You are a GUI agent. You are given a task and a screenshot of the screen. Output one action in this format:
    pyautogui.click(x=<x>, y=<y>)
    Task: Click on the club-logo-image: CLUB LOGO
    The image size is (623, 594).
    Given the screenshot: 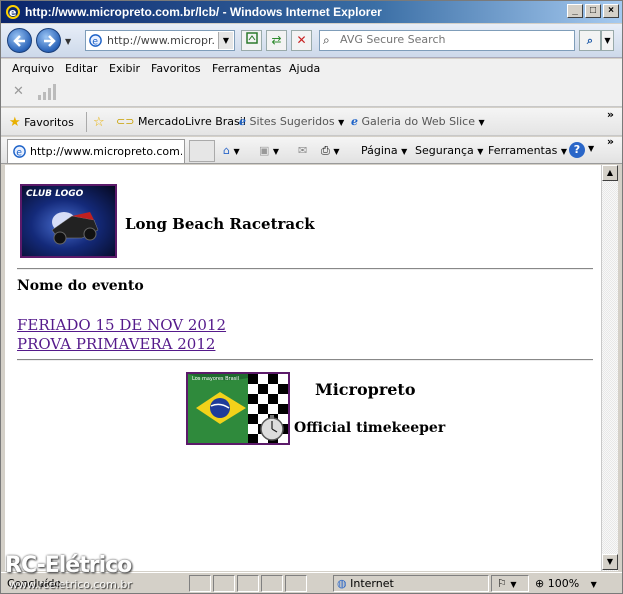 What is the action you would take?
    pyautogui.click(x=68, y=221)
    